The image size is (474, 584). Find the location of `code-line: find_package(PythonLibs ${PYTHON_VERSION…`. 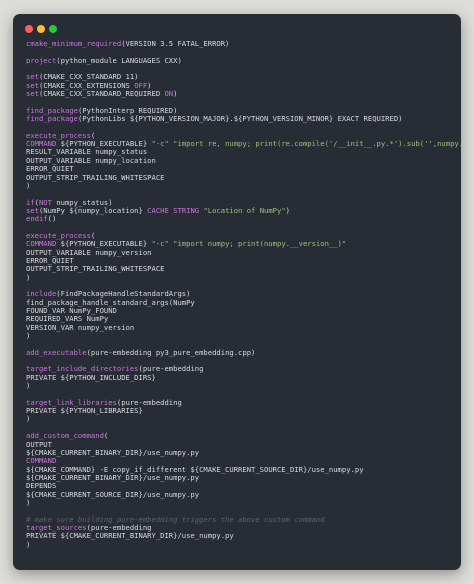

code-line: find_package(PythonLibs ${PYTHON_VERSION… is located at coordinates (240, 119).